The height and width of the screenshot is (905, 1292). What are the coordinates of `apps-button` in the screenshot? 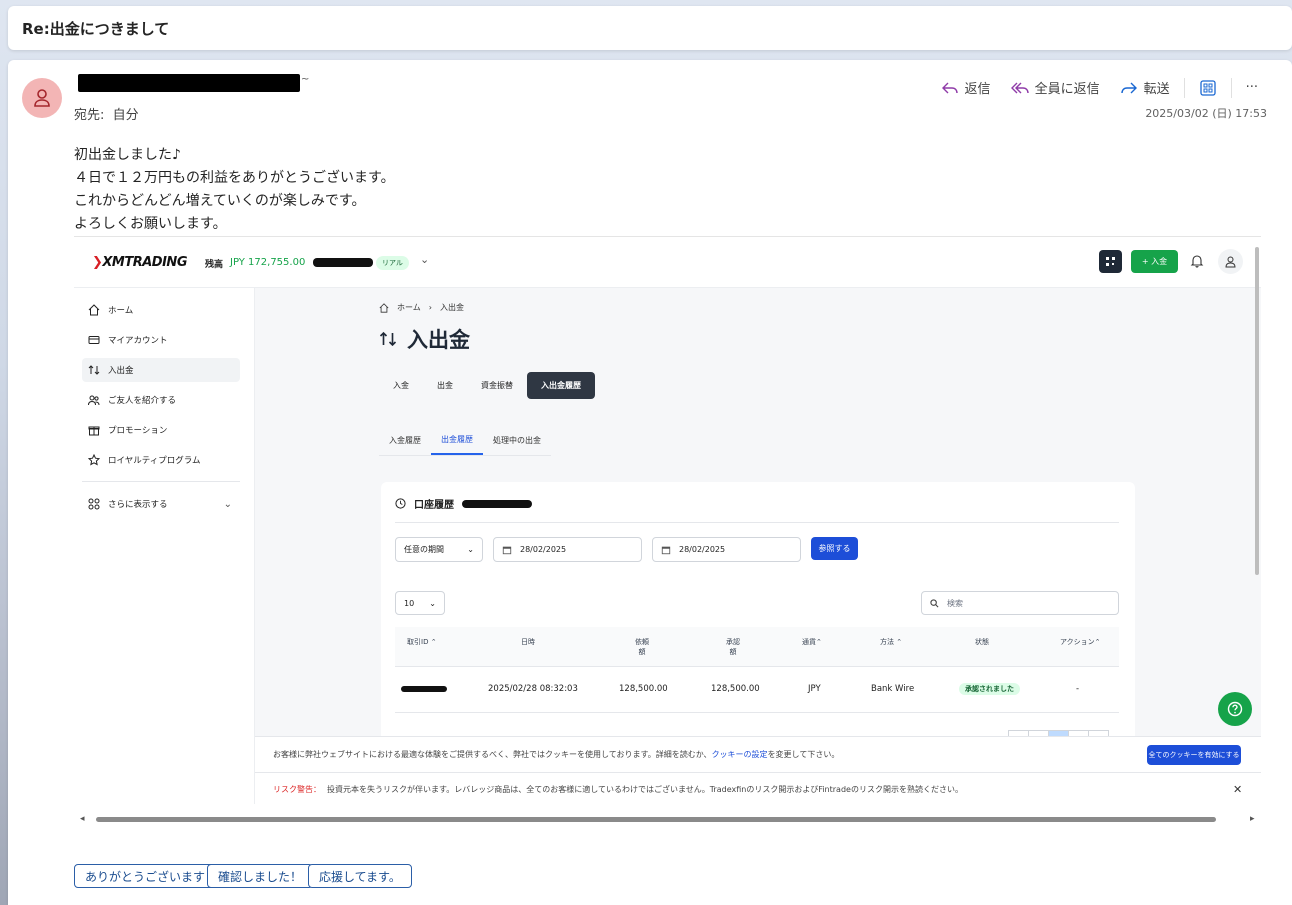 It's located at (1208, 88).